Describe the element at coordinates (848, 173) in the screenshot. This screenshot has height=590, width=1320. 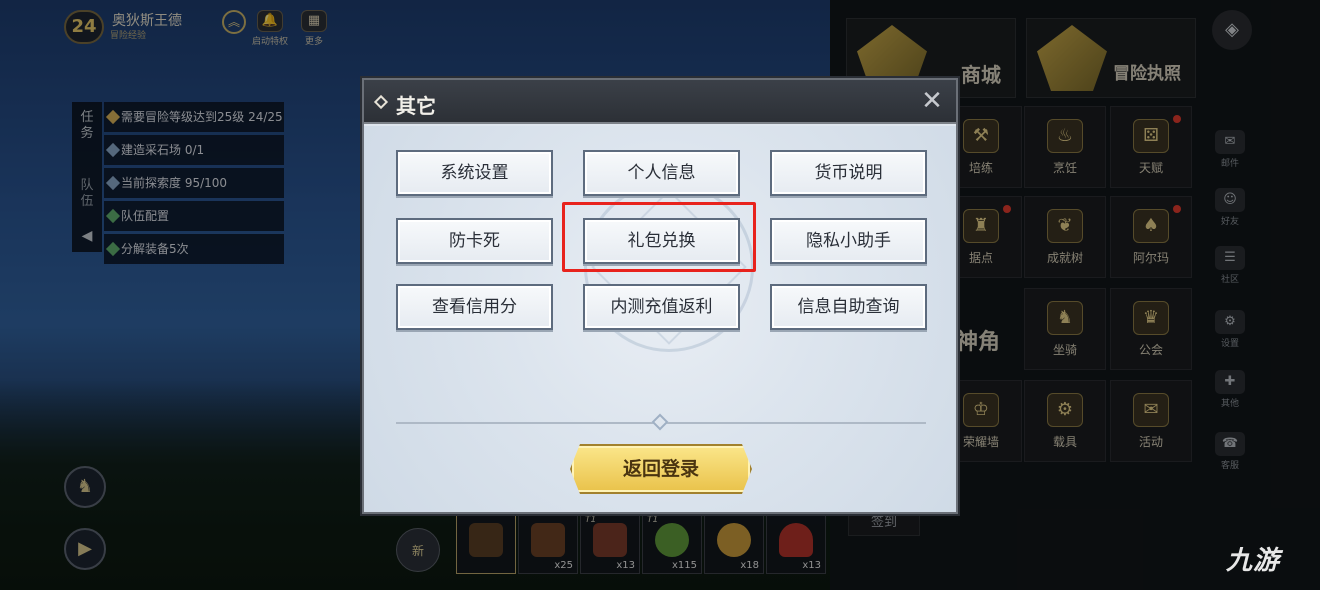
I see `currency-info-button: 货币说明` at that location.